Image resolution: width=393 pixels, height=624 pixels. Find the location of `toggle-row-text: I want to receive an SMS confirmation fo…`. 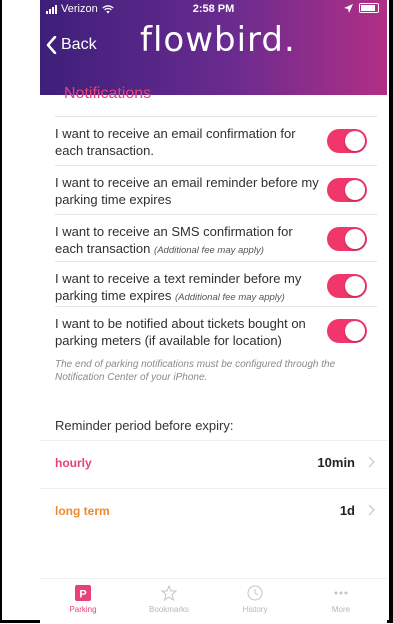

toggle-row-text: I want to receive an SMS confirmation fo… is located at coordinates (187, 241).